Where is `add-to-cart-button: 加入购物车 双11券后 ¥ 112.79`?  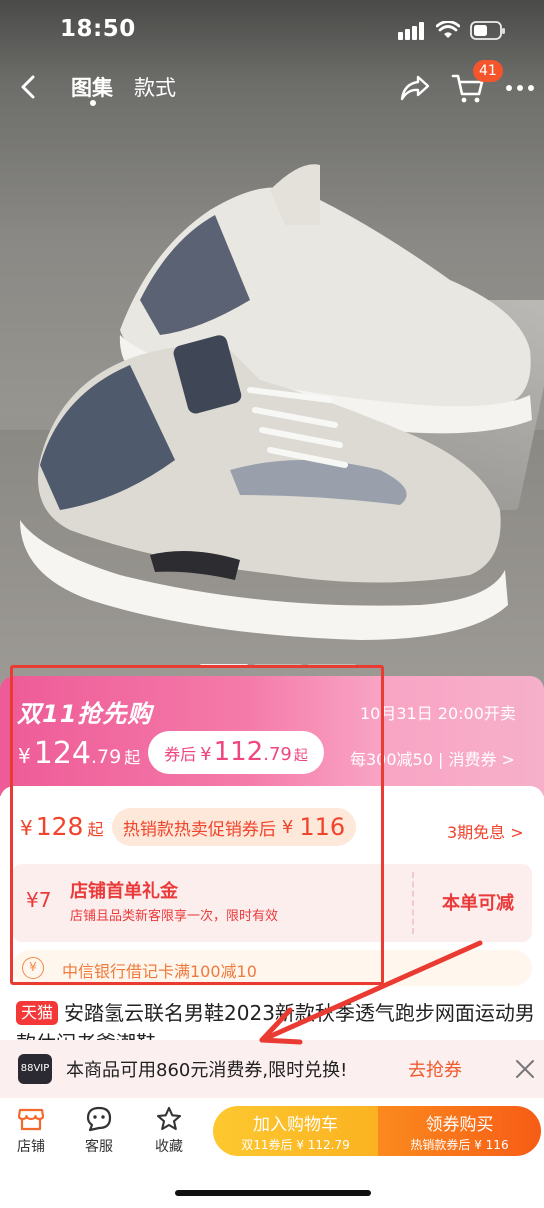
add-to-cart-button: 加入购物车 双11券后 ¥ 112.79 is located at coordinates (295, 1131).